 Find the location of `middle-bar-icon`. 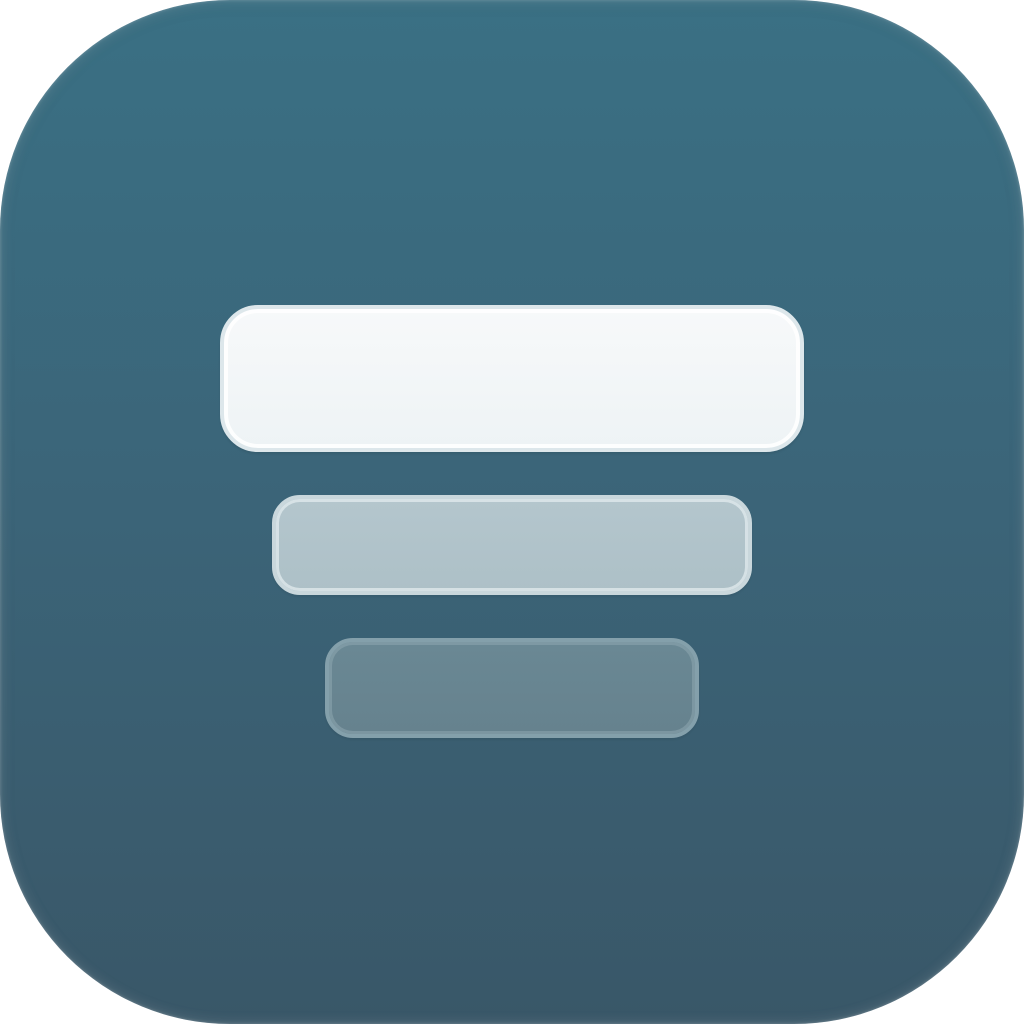

middle-bar-icon is located at coordinates (512, 545).